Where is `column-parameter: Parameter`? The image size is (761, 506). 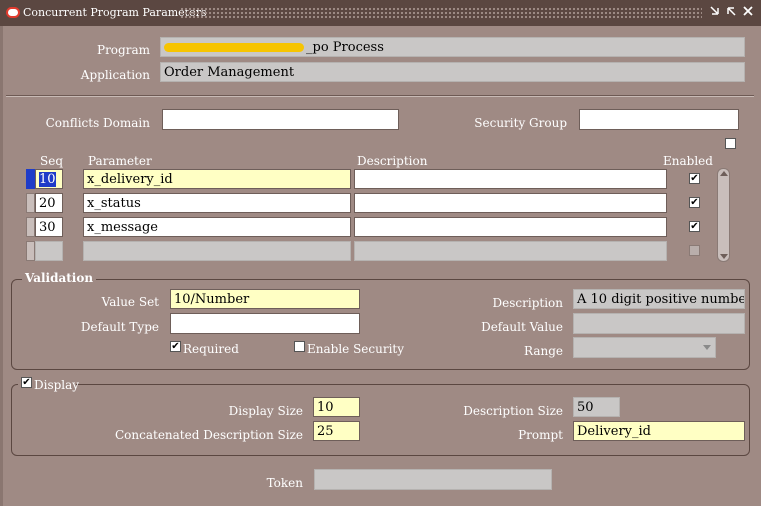
column-parameter: Parameter is located at coordinates (120, 161).